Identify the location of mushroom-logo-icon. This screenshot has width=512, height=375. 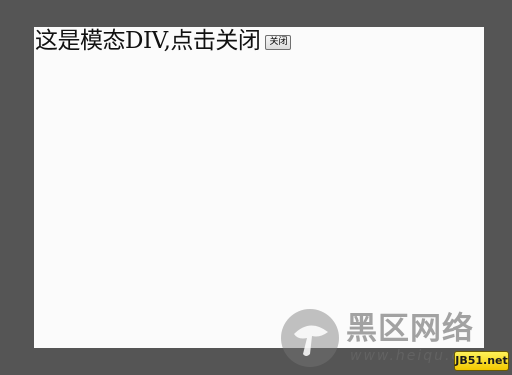
(310, 338).